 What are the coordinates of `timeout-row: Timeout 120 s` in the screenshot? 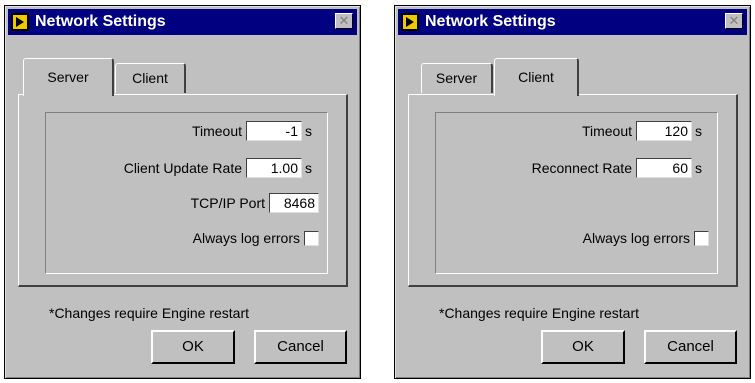 It's located at (645, 131).